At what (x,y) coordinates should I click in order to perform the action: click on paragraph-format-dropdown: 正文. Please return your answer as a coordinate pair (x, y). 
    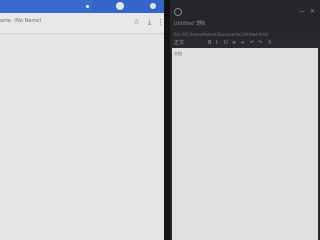
    Looking at the image, I should click on (179, 43).